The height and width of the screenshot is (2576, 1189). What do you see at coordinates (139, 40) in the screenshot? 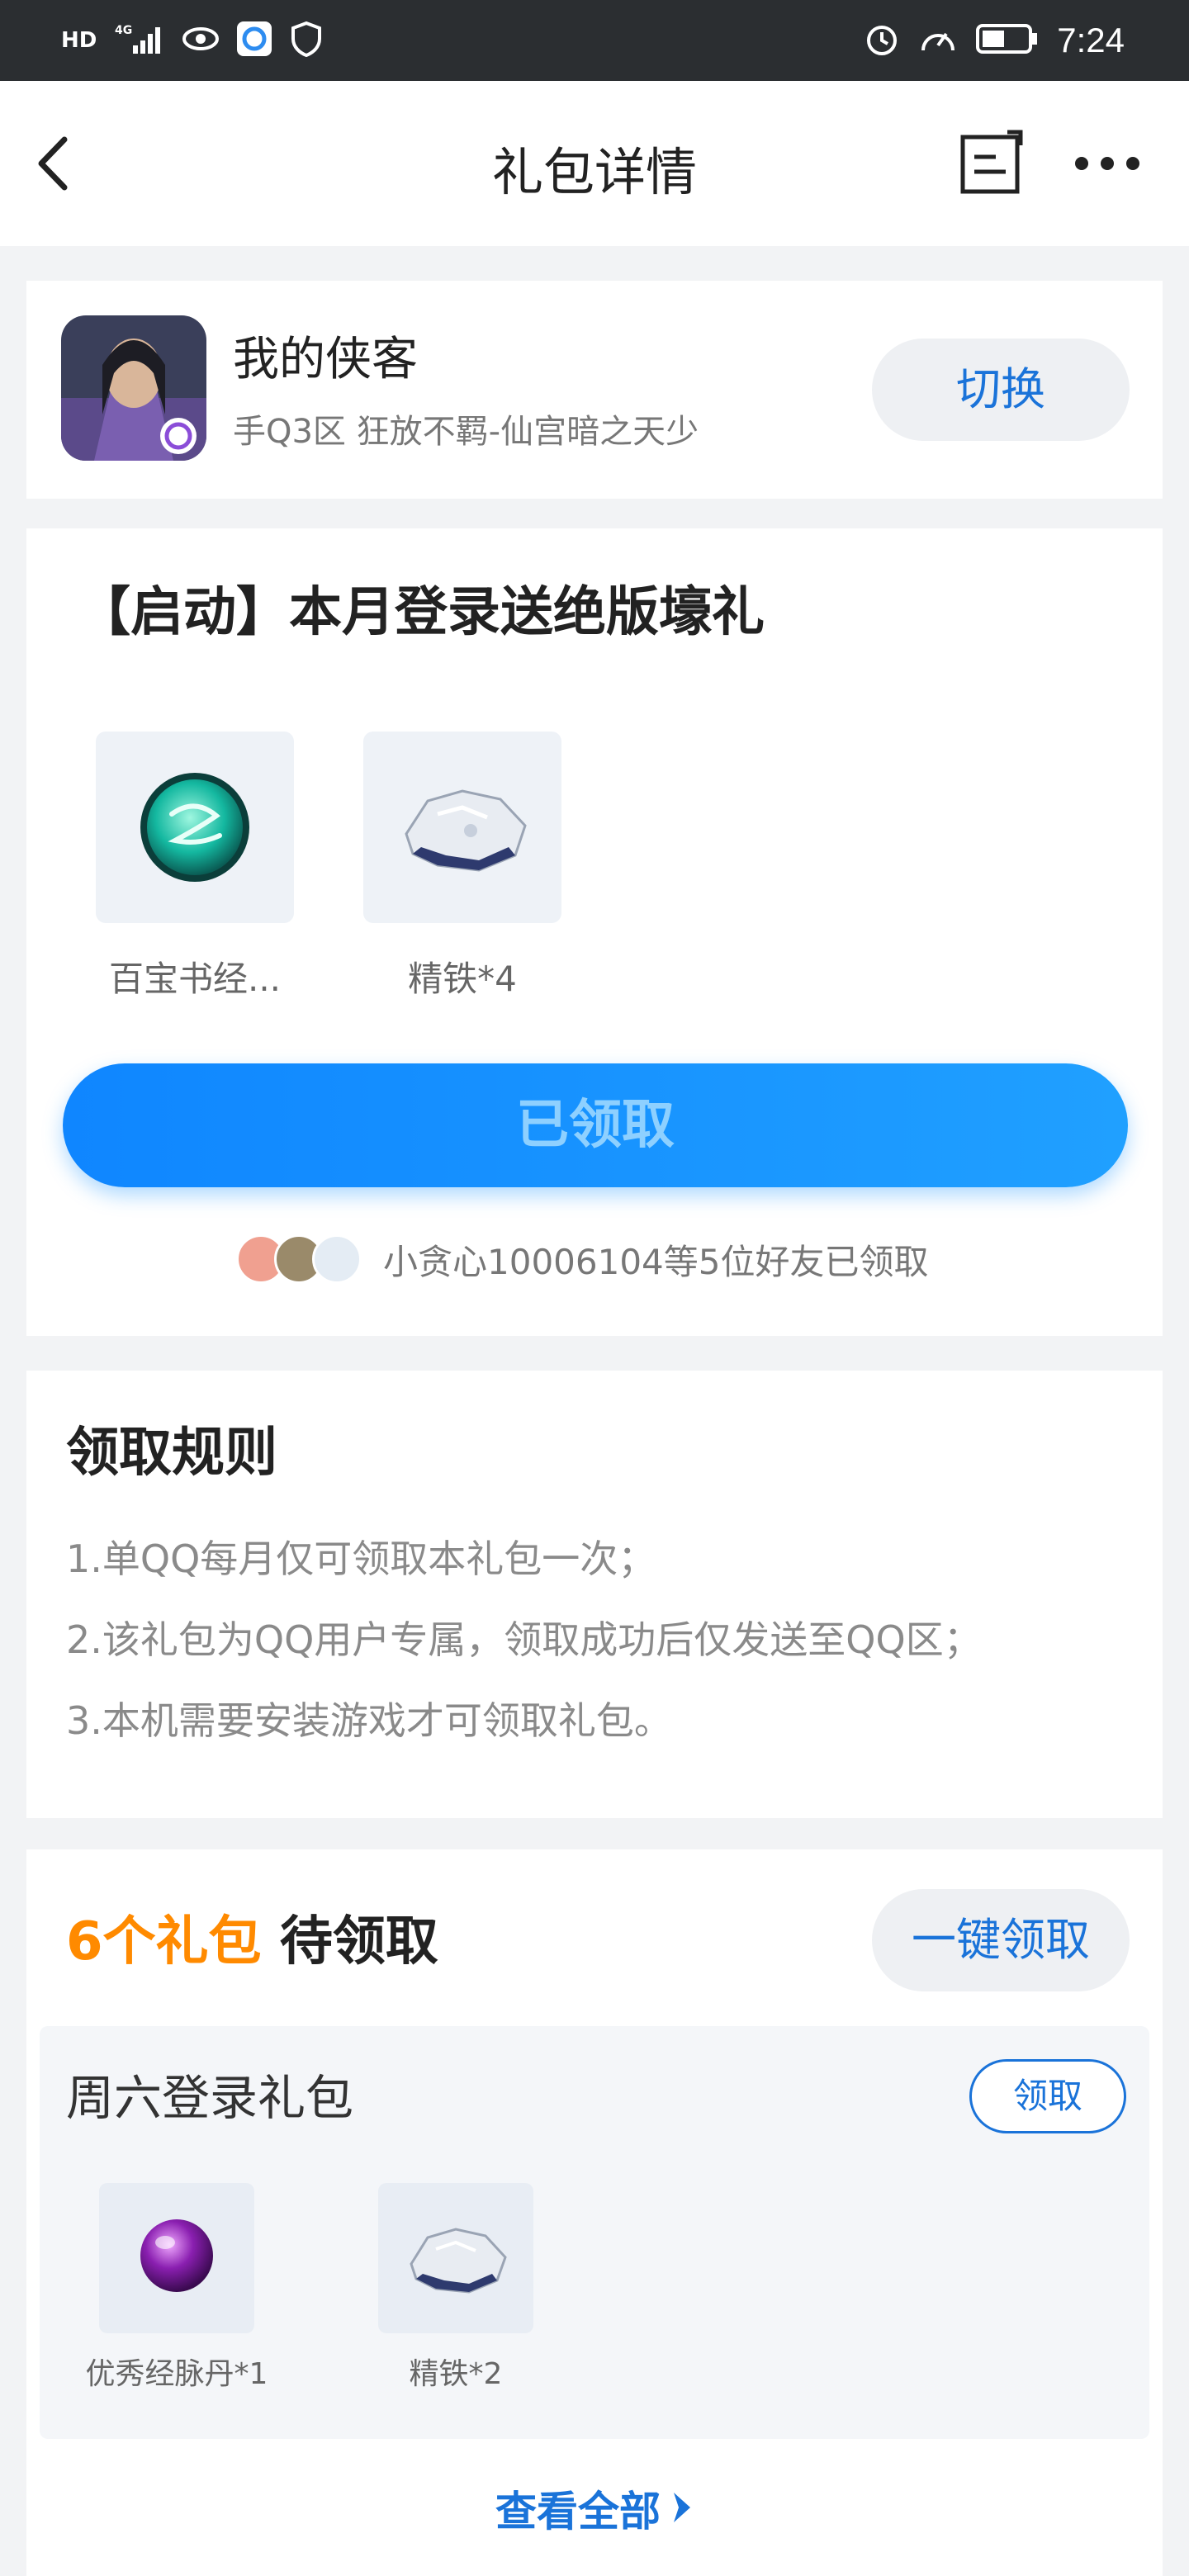
I see `signal-icon: 4G` at bounding box center [139, 40].